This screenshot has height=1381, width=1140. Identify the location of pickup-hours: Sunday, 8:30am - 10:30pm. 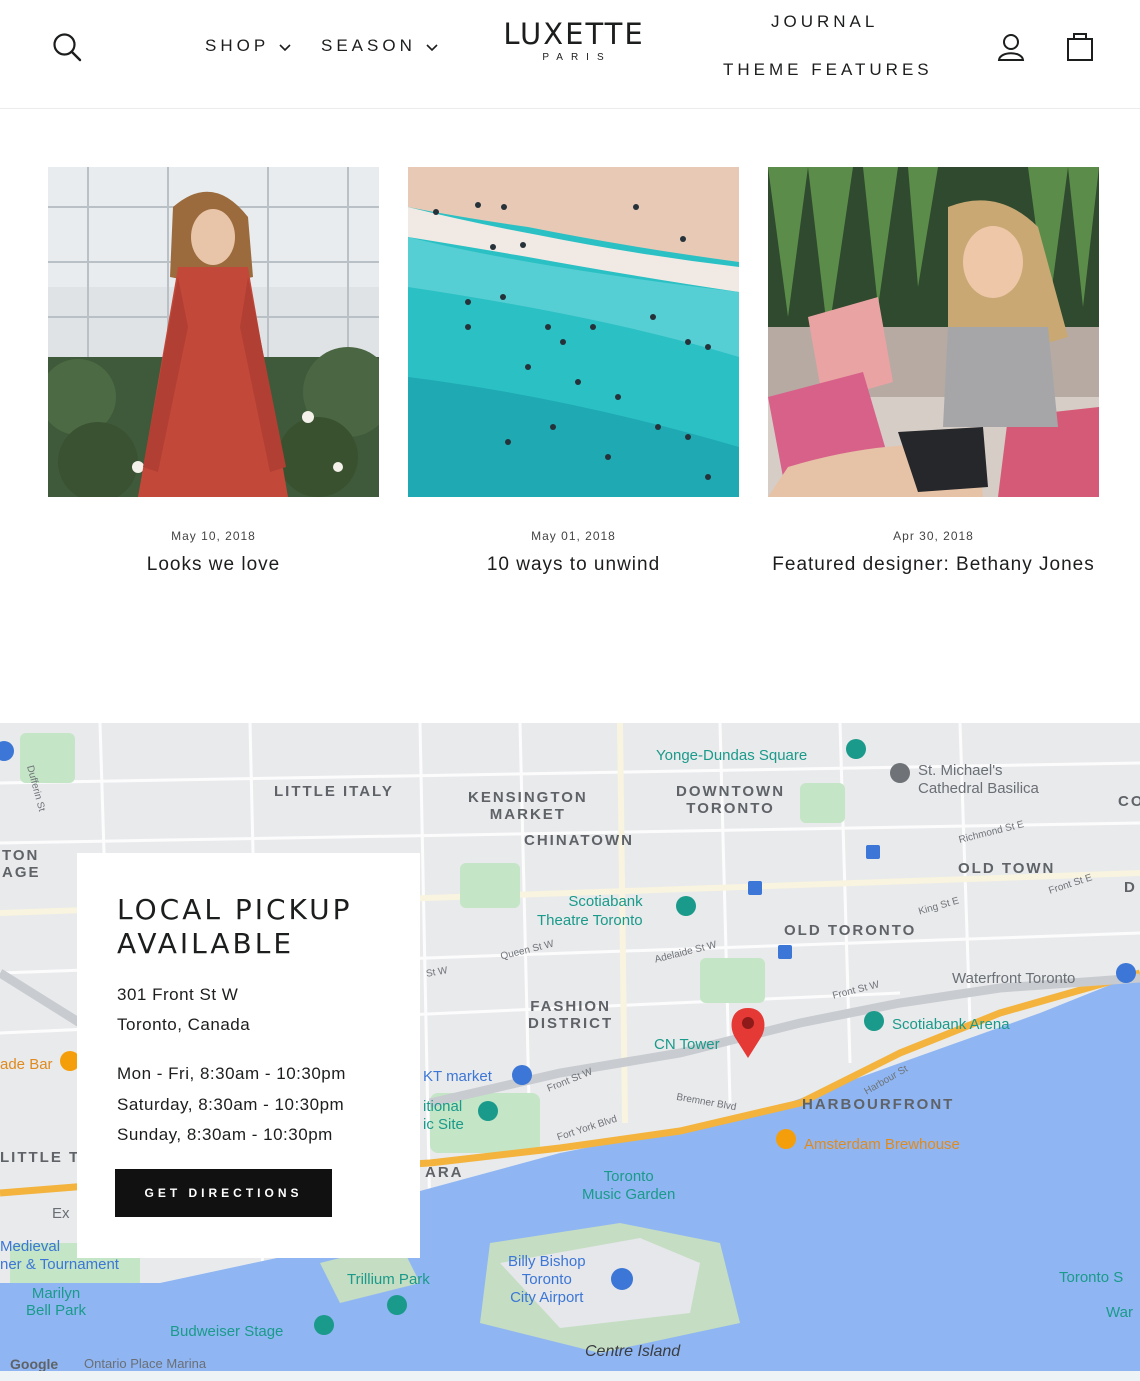
(225, 1134).